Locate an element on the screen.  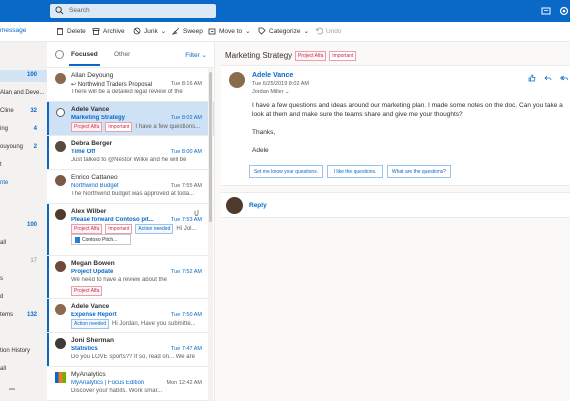
folder-link: nte is located at coordinates (23, 184).